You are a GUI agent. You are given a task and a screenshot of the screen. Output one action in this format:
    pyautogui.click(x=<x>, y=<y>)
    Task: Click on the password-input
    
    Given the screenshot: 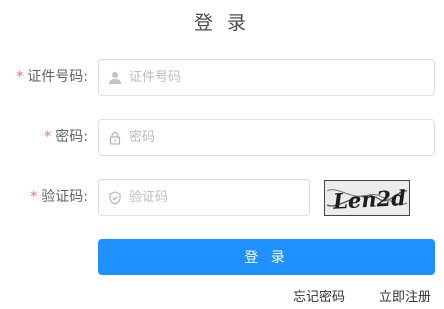 What is the action you would take?
    pyautogui.click(x=277, y=137)
    